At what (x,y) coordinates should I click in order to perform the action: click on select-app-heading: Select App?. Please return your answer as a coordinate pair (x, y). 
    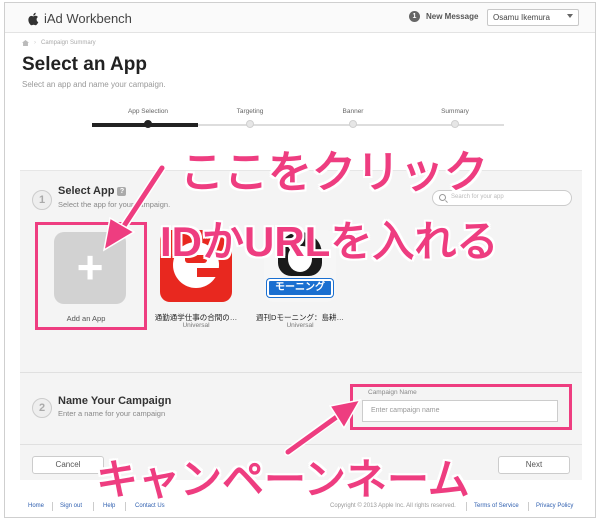
    Looking at the image, I should click on (92, 191).